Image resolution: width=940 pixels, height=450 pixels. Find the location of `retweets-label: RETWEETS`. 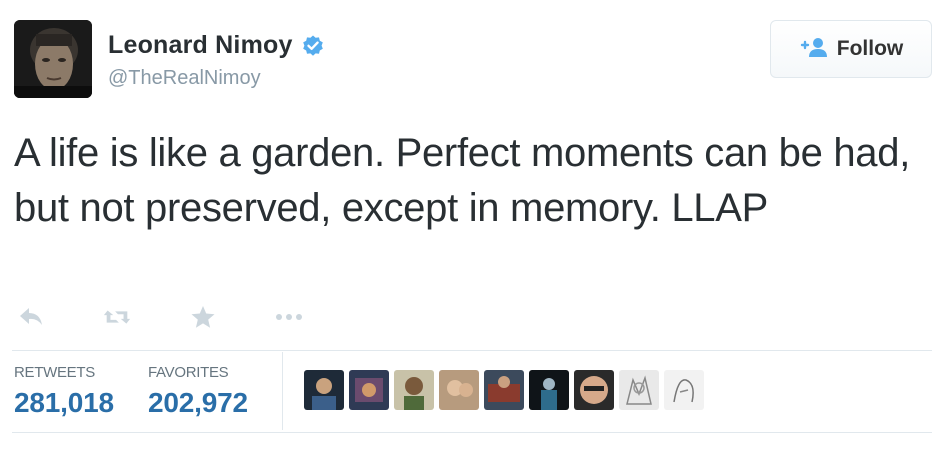

retweets-label: RETWEETS is located at coordinates (54, 372).